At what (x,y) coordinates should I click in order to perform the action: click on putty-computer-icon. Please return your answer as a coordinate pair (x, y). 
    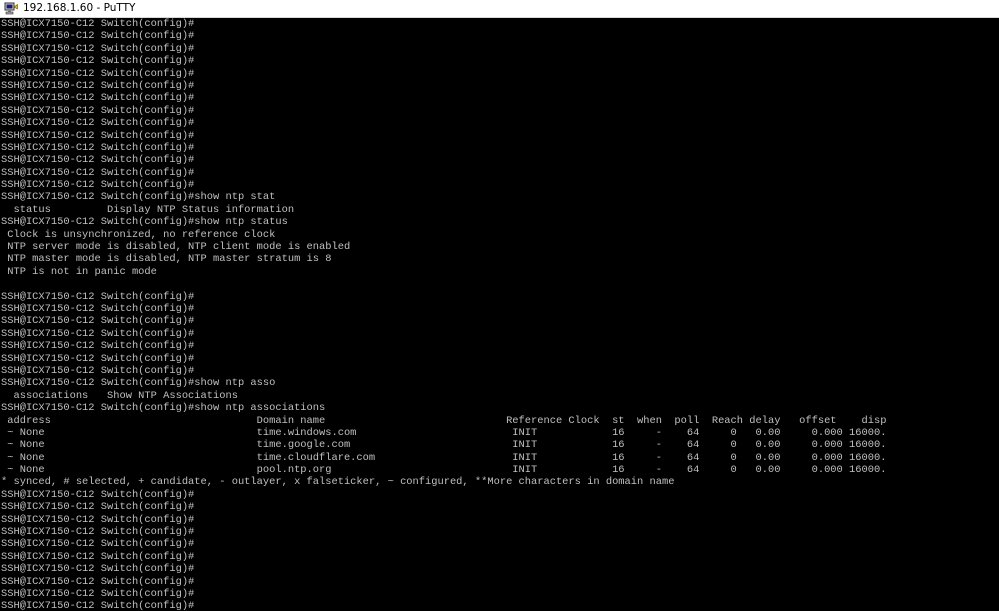
    Looking at the image, I should click on (11, 8).